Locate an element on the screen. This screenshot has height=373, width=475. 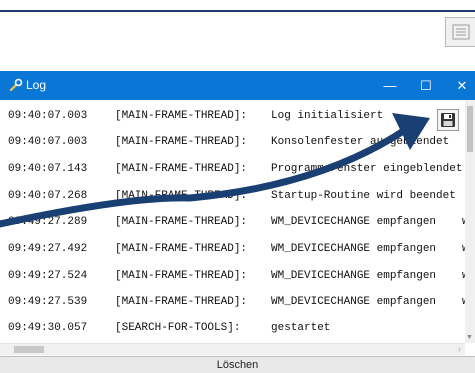
scroll-right-arrow-icon: › is located at coordinates (459, 349).